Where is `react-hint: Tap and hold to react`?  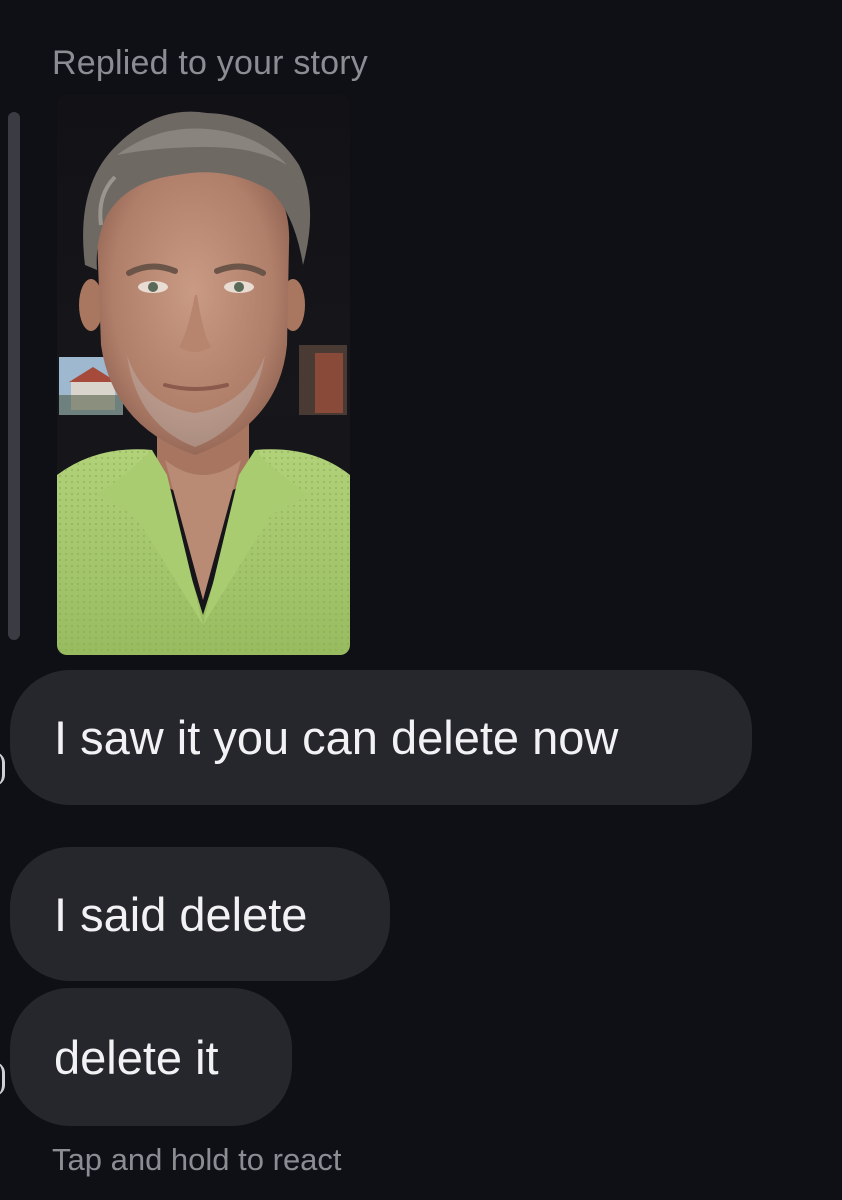 react-hint: Tap and hold to react is located at coordinates (197, 1159).